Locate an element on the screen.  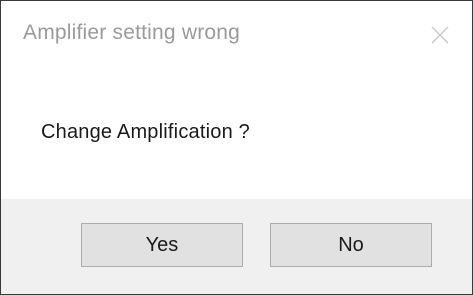
yes-button: Yes is located at coordinates (162, 245).